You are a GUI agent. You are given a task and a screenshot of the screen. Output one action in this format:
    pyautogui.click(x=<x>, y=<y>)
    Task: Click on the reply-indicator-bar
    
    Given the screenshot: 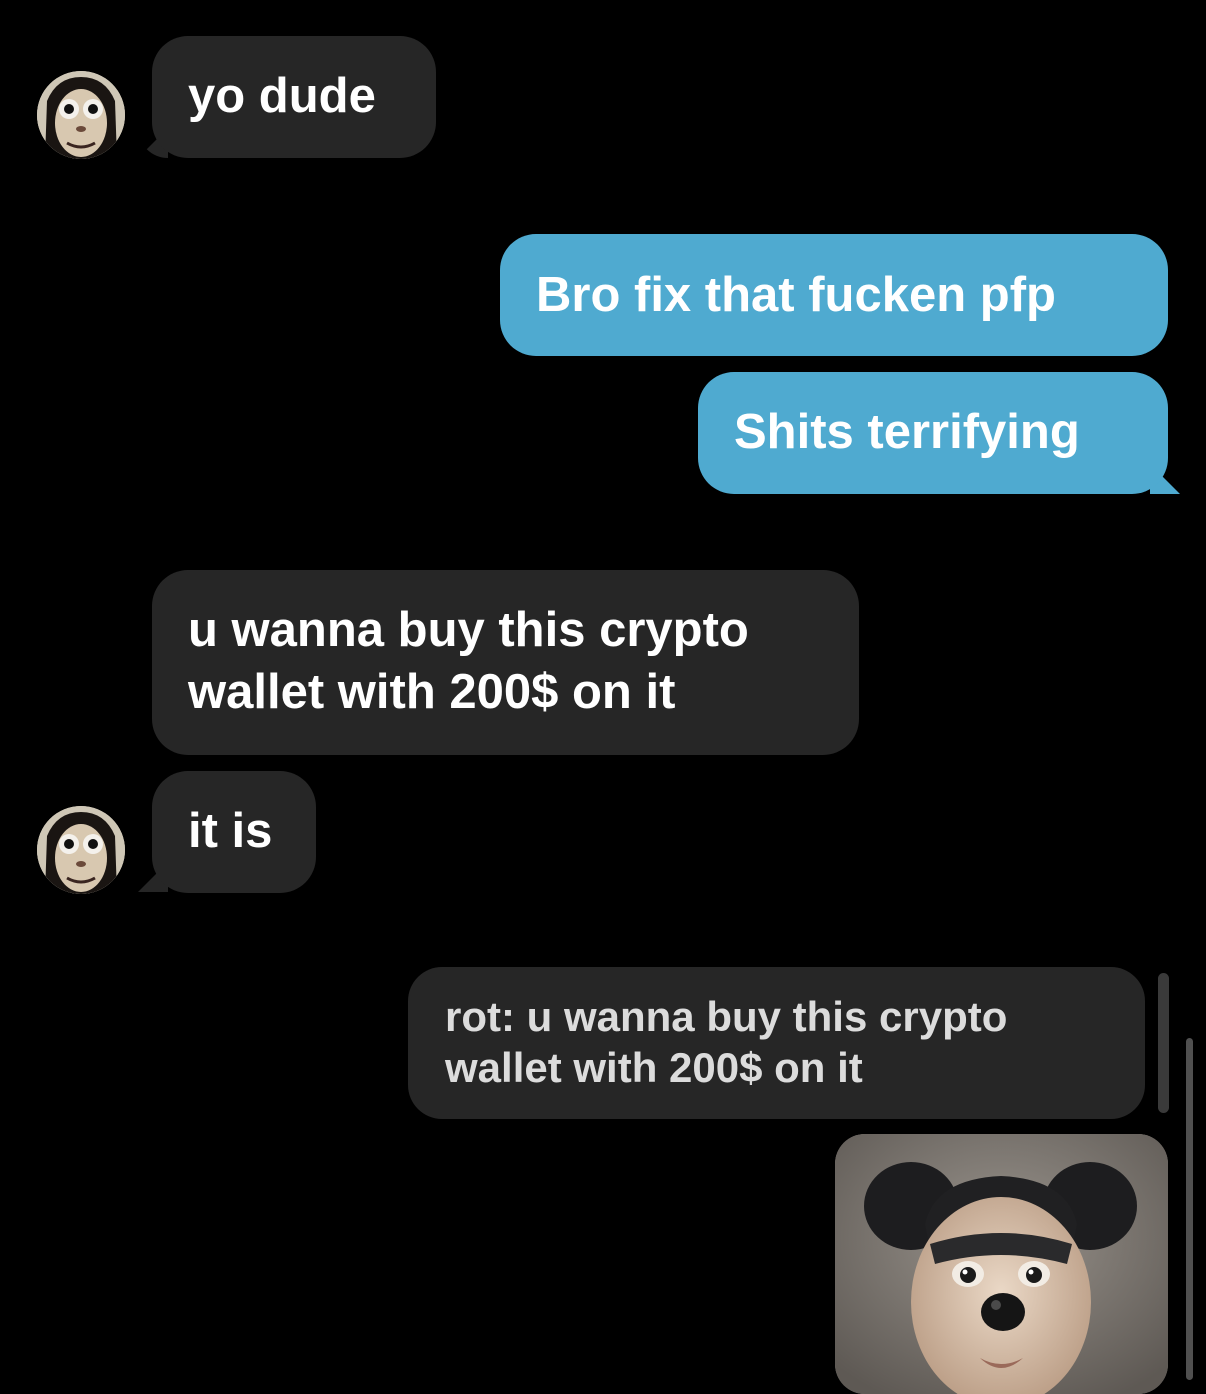 What is the action you would take?
    pyautogui.click(x=1163, y=1043)
    